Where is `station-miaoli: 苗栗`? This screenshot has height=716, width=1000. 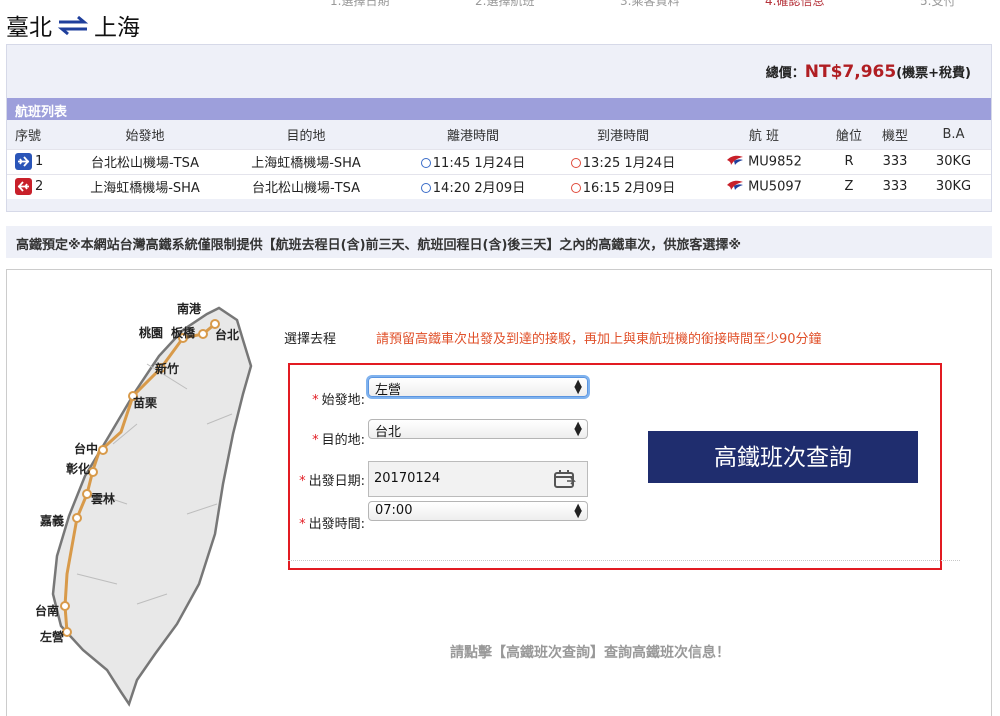 station-miaoli: 苗栗 is located at coordinates (145, 403).